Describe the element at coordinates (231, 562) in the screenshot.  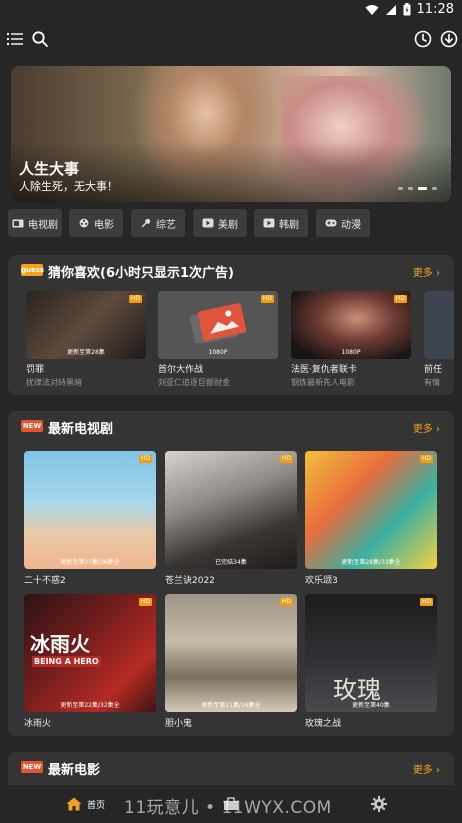
I see `episode-info: 已完结34集` at that location.